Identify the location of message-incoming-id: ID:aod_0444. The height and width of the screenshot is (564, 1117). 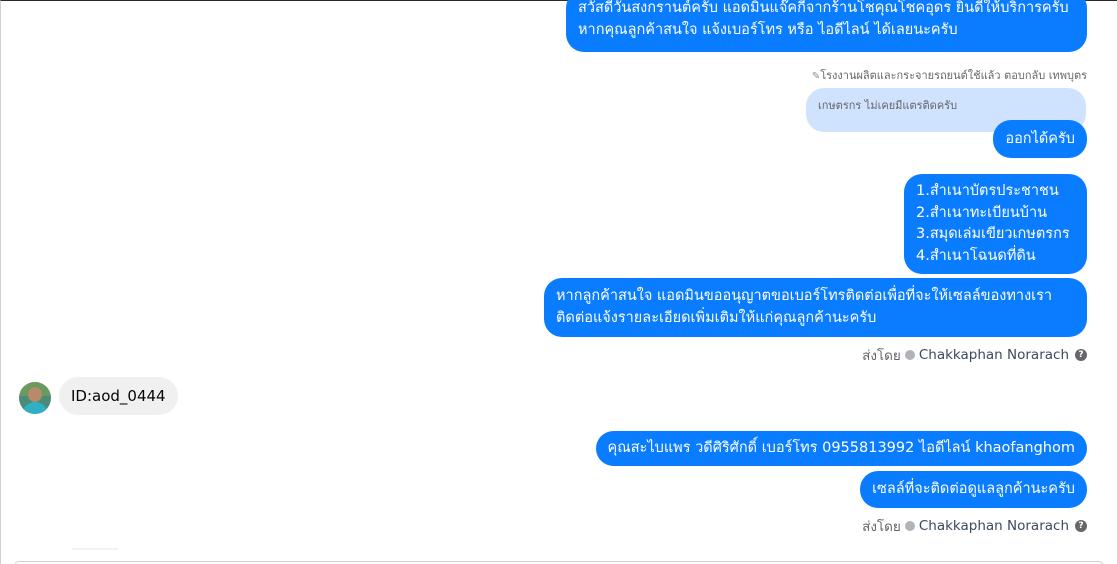
(118, 396).